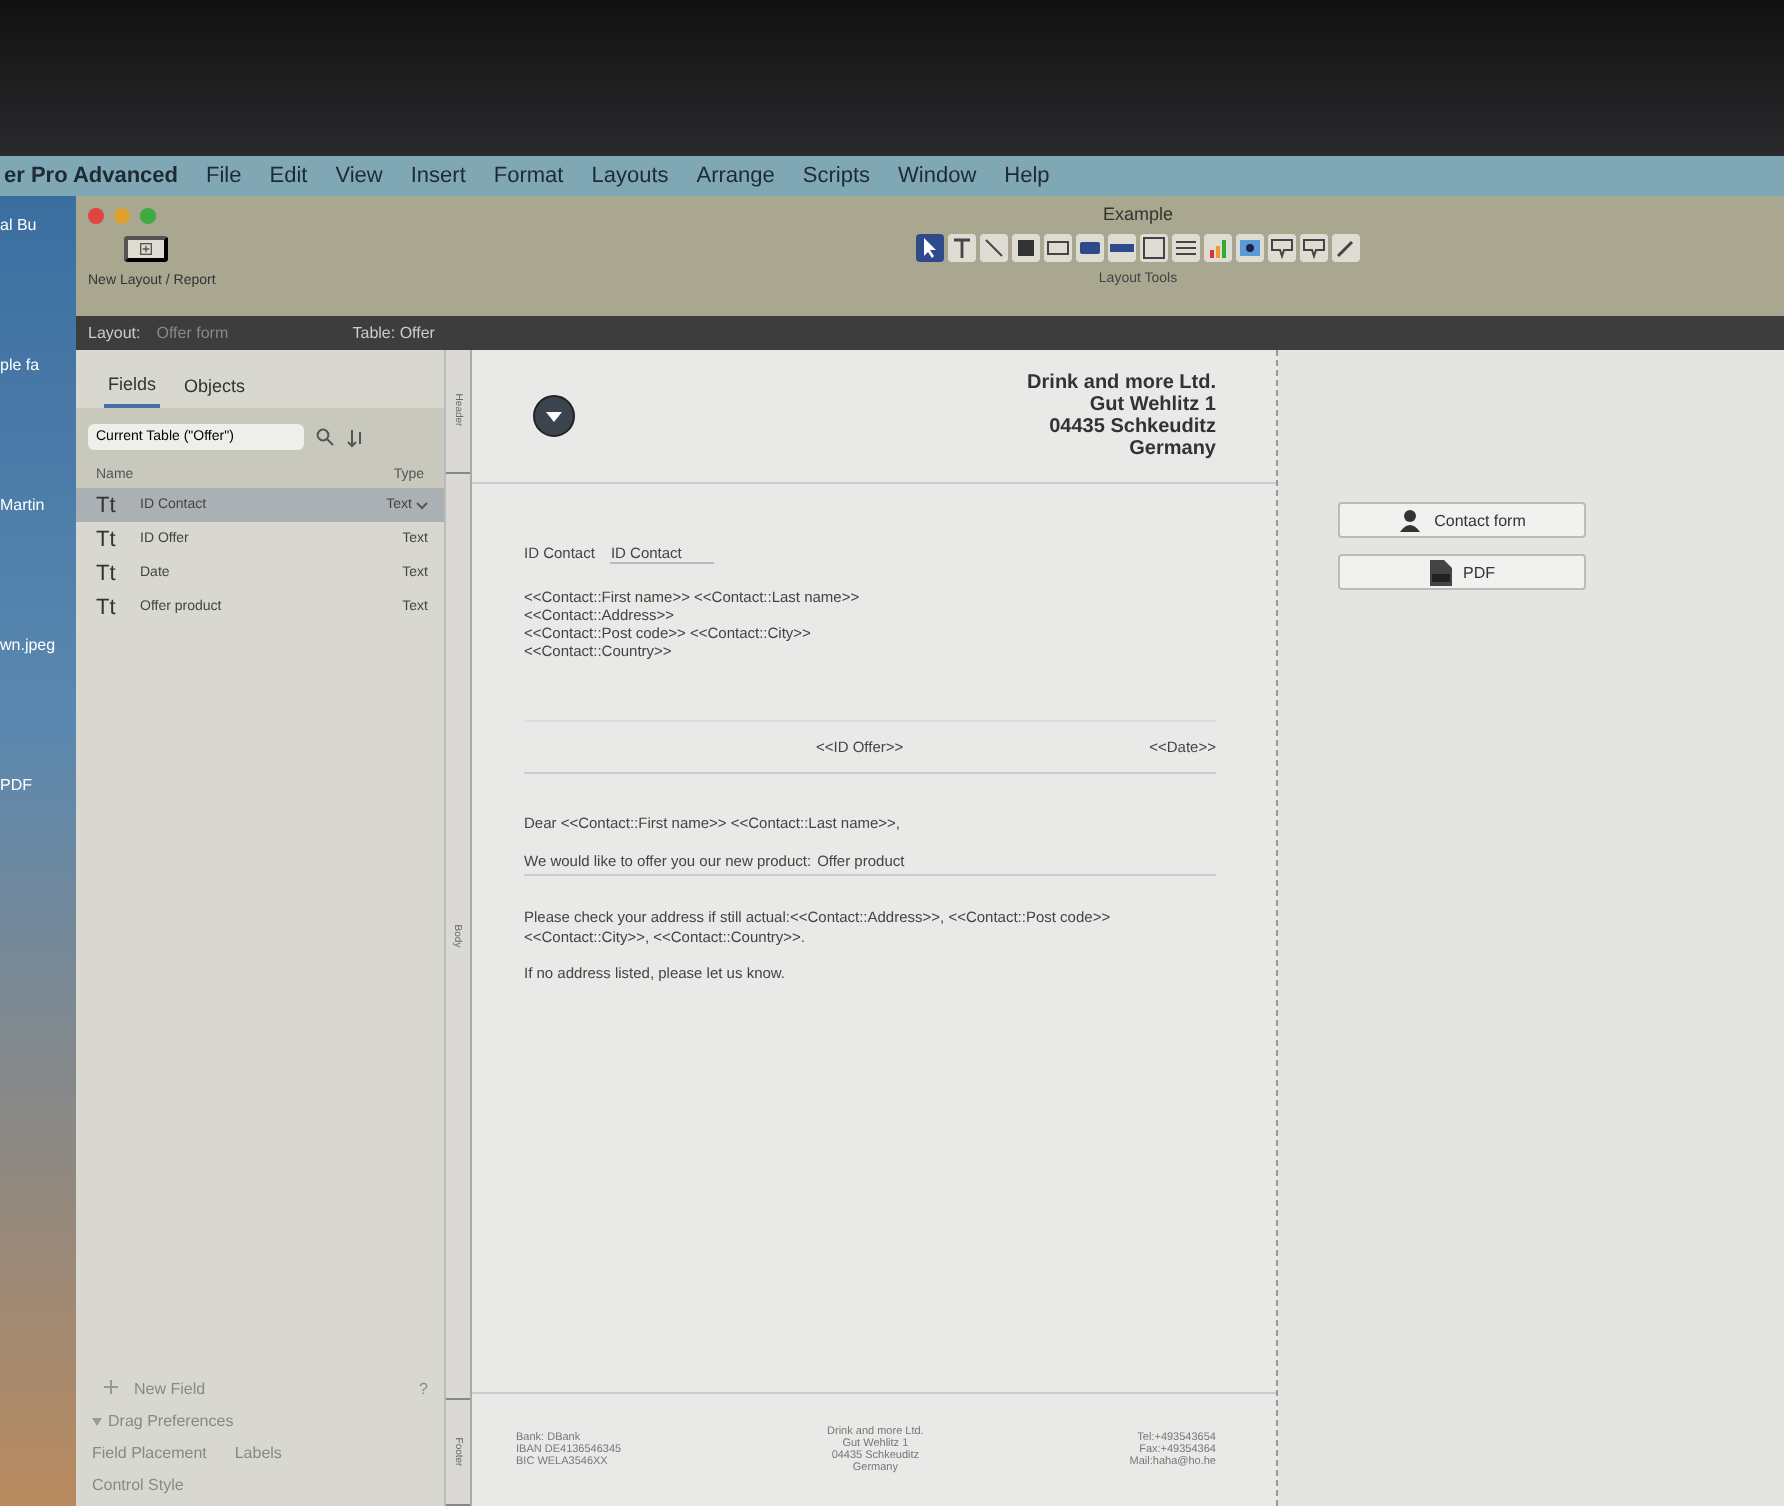 Image resolution: width=1784 pixels, height=1506 pixels. Describe the element at coordinates (139, 1485) in the screenshot. I see `control-style-label: Control Style` at that location.